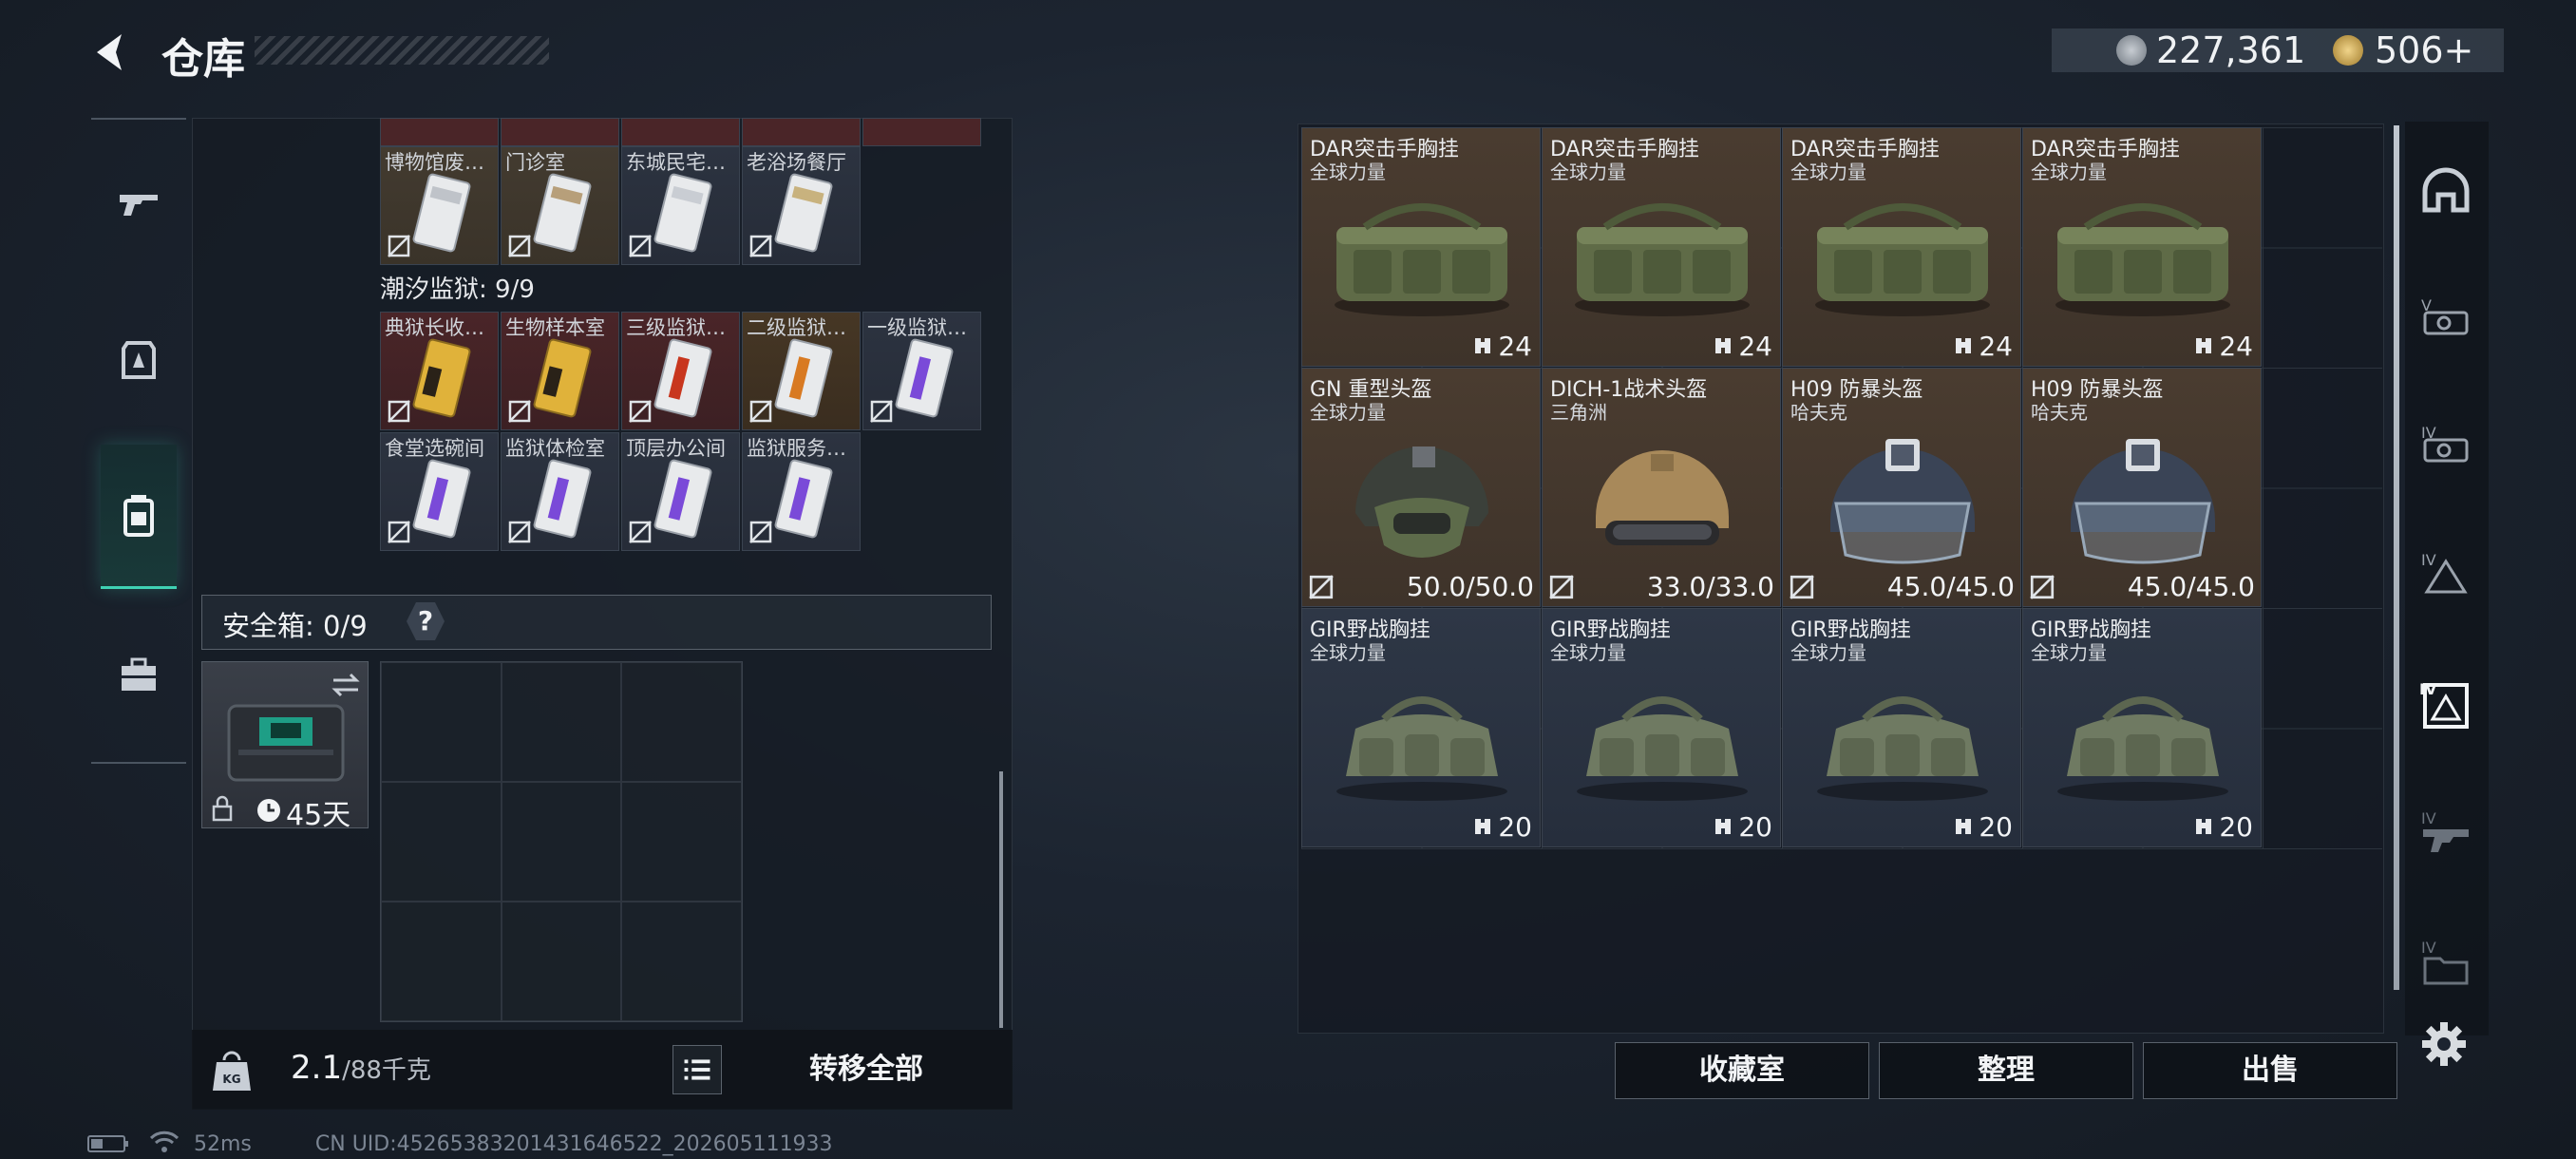 The image size is (2576, 1159). I want to click on item-capacity-value: 24, so click(1996, 346).